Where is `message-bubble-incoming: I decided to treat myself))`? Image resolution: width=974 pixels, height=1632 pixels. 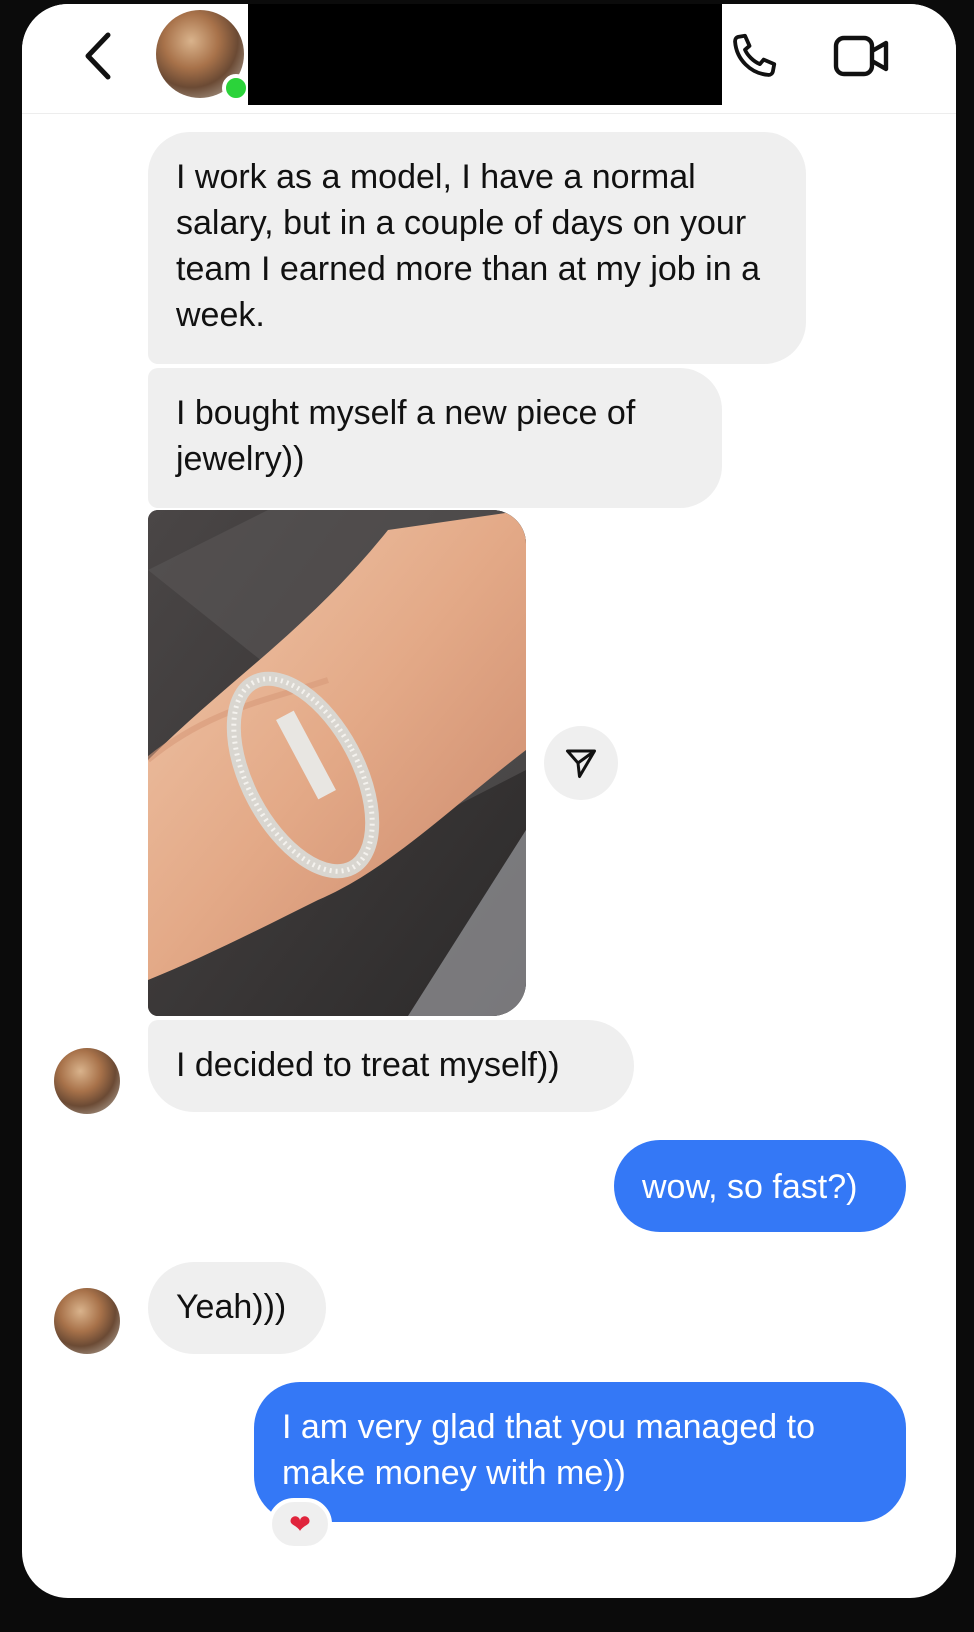
message-bubble-incoming: I decided to treat myself)) is located at coordinates (391, 1066).